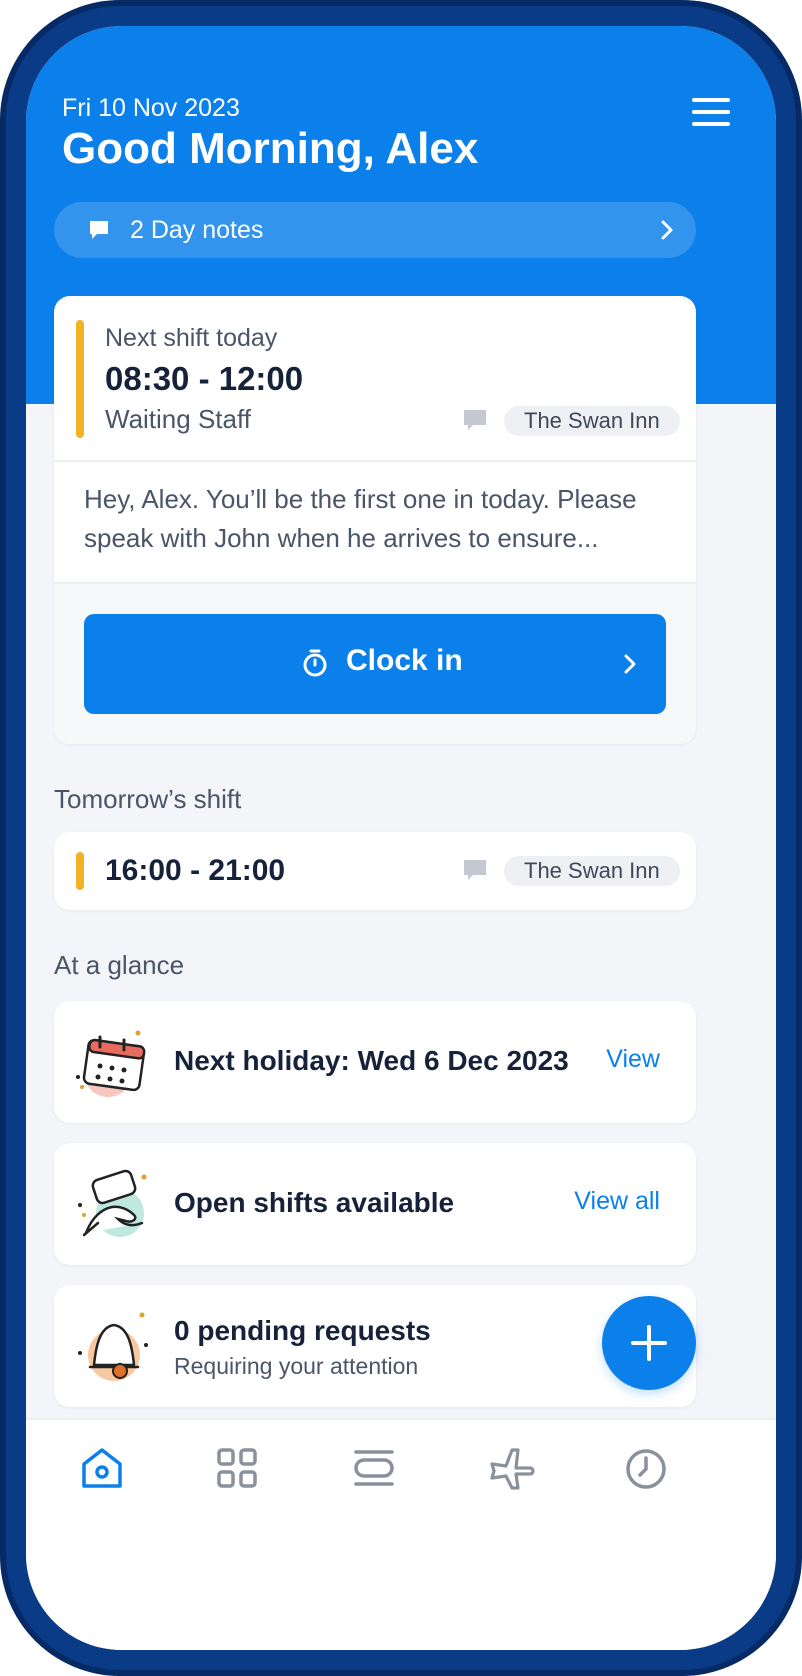 The height and width of the screenshot is (1676, 802). I want to click on tomorrow-shift-time: 16:00 - 21:00, so click(195, 870).